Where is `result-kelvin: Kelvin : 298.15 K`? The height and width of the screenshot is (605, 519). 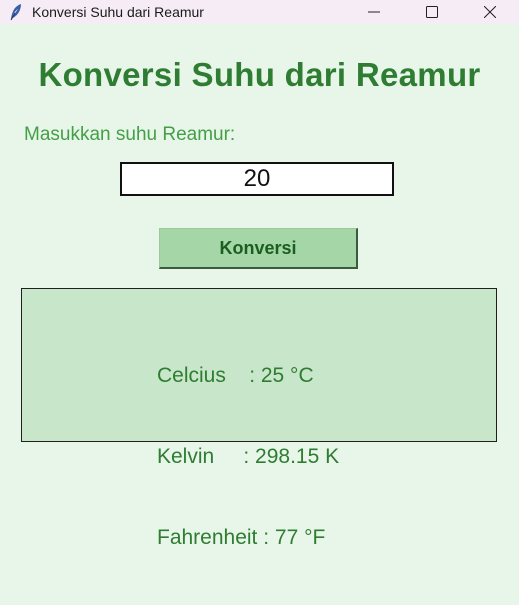
result-kelvin: Kelvin : 298.15 K is located at coordinates (248, 456).